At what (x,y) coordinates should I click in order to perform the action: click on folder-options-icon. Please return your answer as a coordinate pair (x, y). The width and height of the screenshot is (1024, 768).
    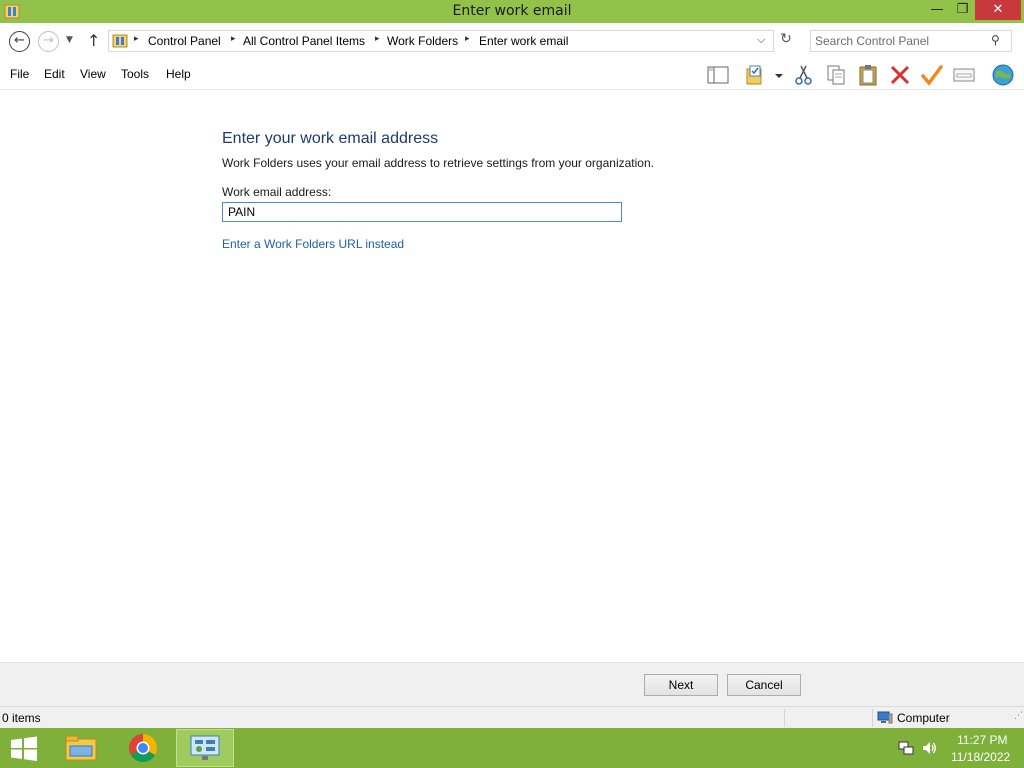
    Looking at the image, I should click on (756, 75).